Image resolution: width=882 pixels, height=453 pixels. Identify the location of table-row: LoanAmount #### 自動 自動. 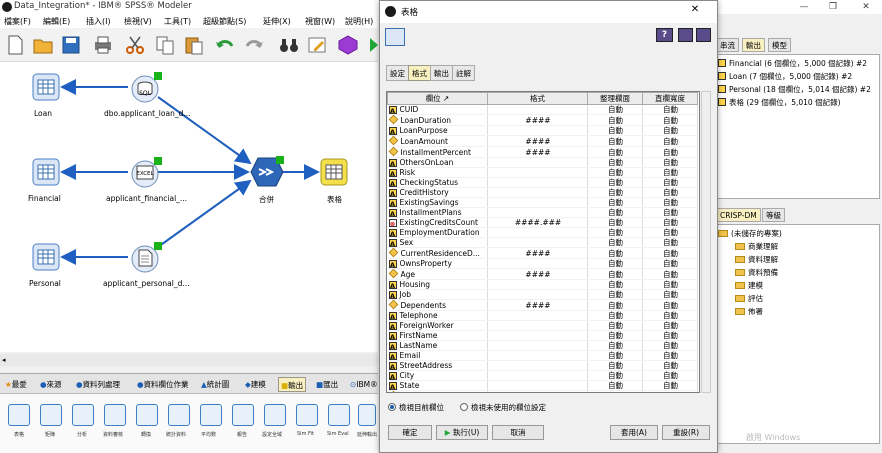
(542, 141).